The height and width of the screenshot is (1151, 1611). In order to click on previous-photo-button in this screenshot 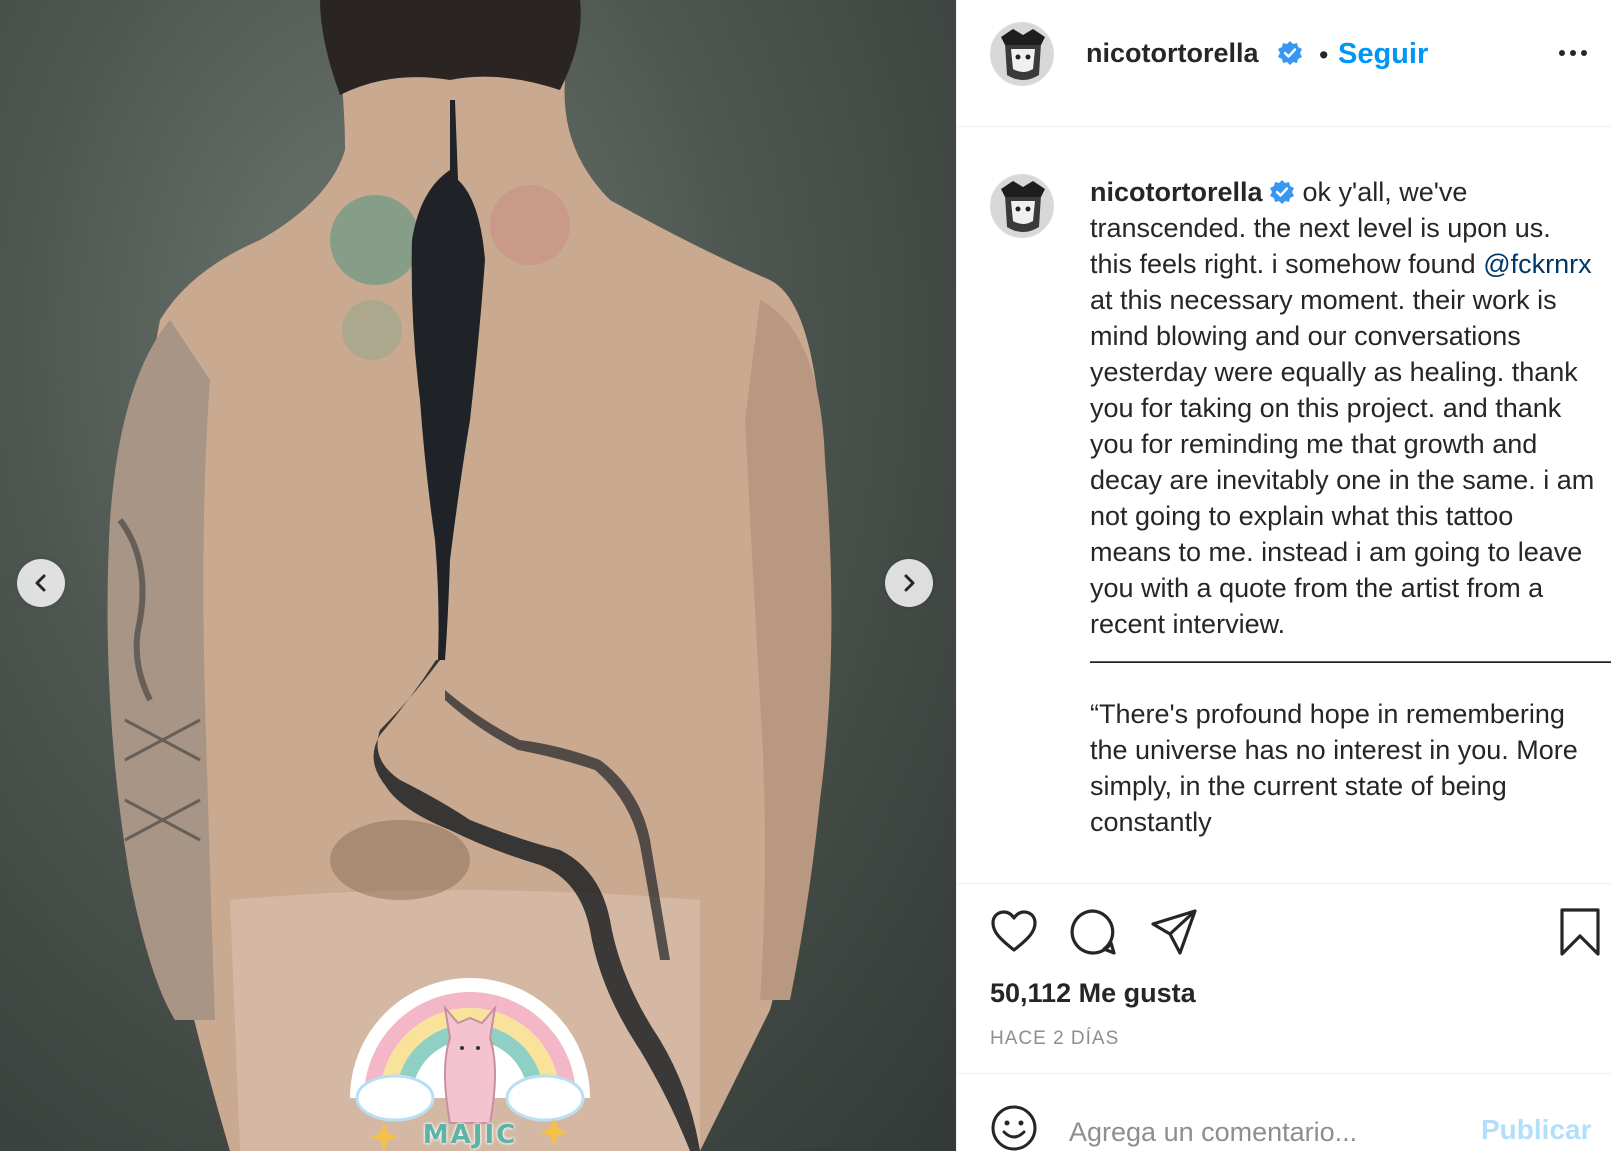, I will do `click(41, 583)`.